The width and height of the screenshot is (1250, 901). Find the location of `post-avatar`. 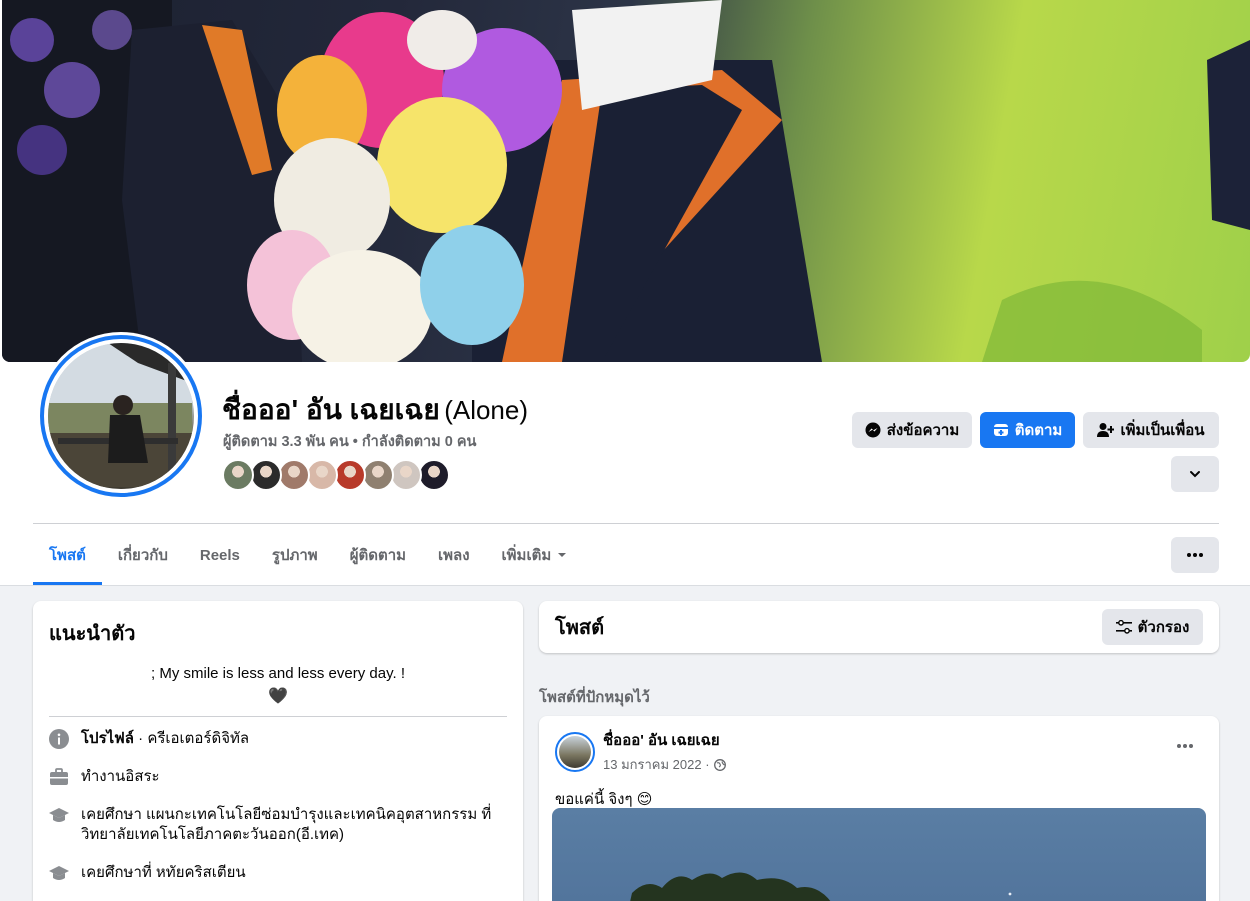

post-avatar is located at coordinates (575, 751).